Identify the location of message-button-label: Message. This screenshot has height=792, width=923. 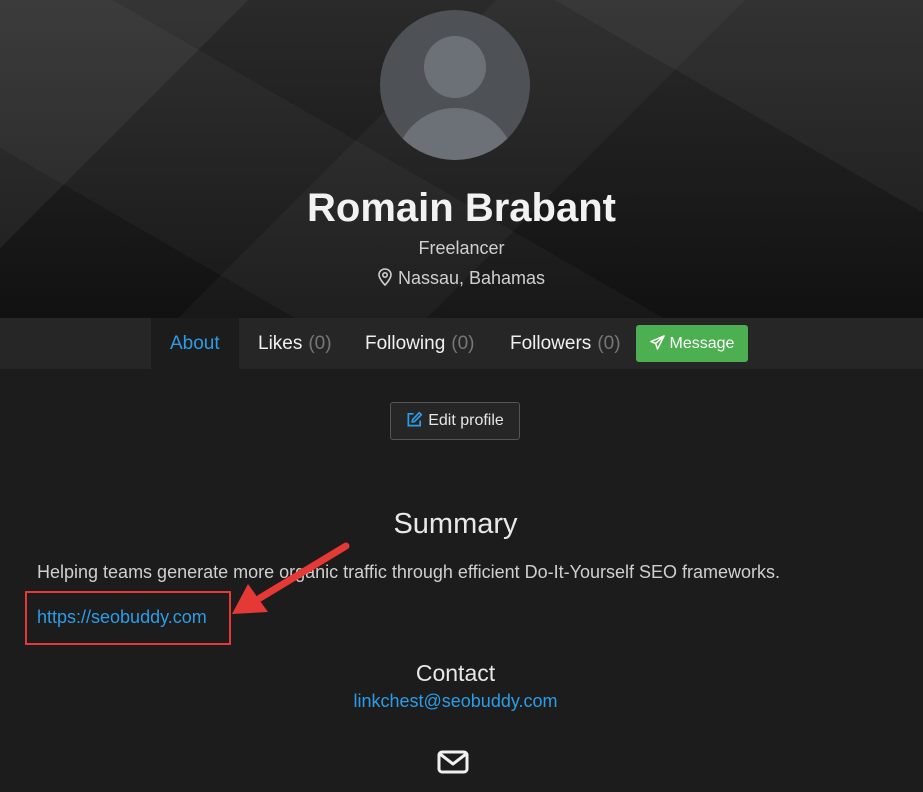
(702, 343).